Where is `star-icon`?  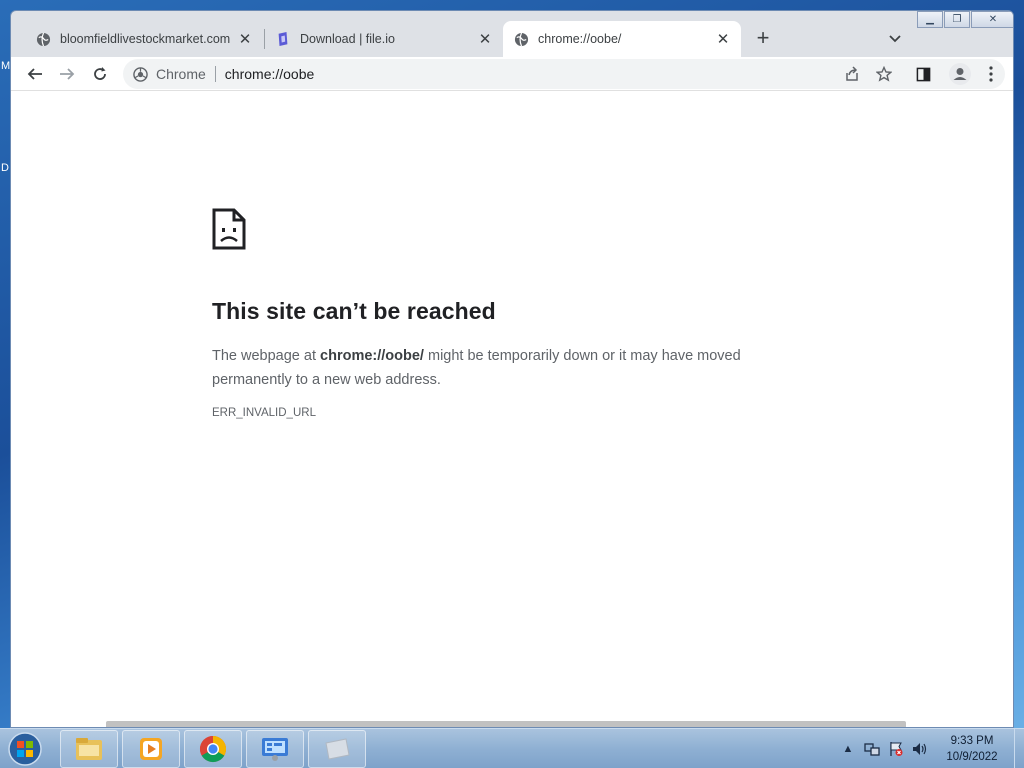
star-icon is located at coordinates (884, 74).